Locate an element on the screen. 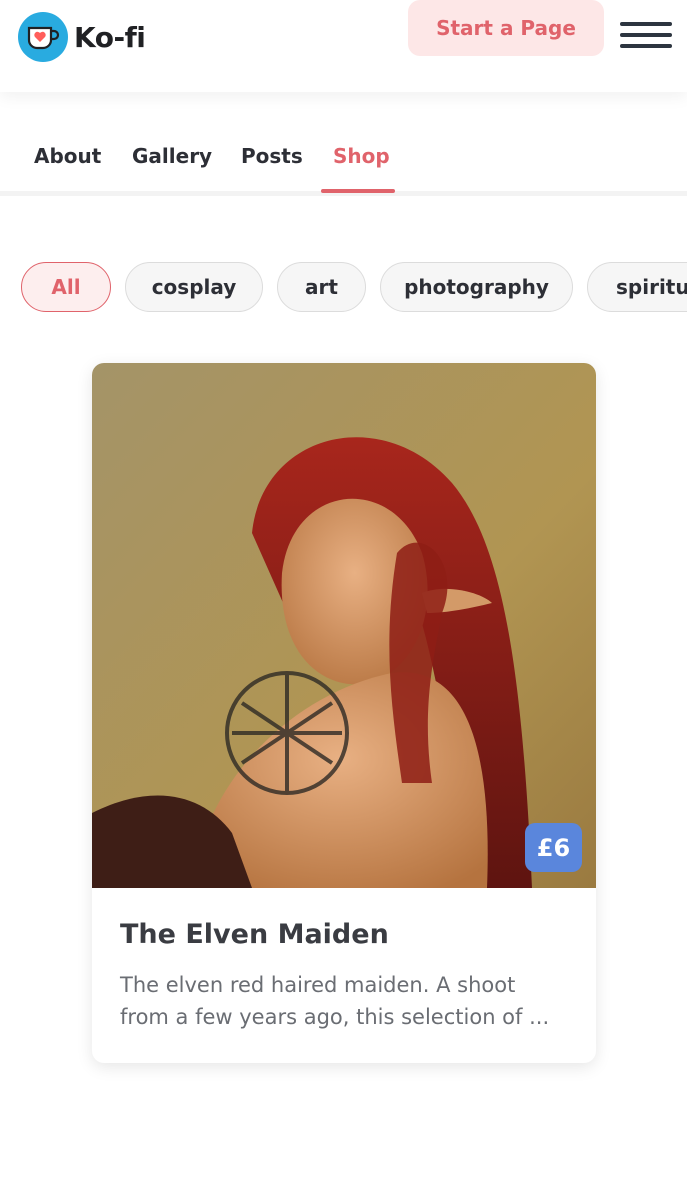  tab-shop: Shop is located at coordinates (361, 156).